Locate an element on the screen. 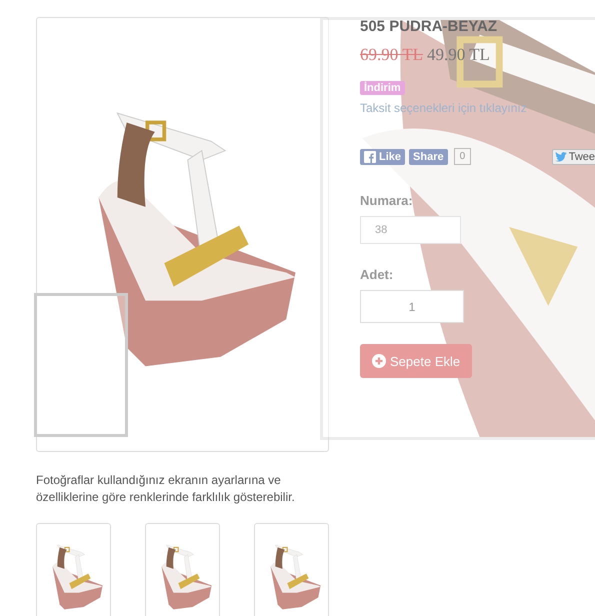 Image resolution: width=595 pixels, height=616 pixels. size-select: 38 is located at coordinates (410, 230).